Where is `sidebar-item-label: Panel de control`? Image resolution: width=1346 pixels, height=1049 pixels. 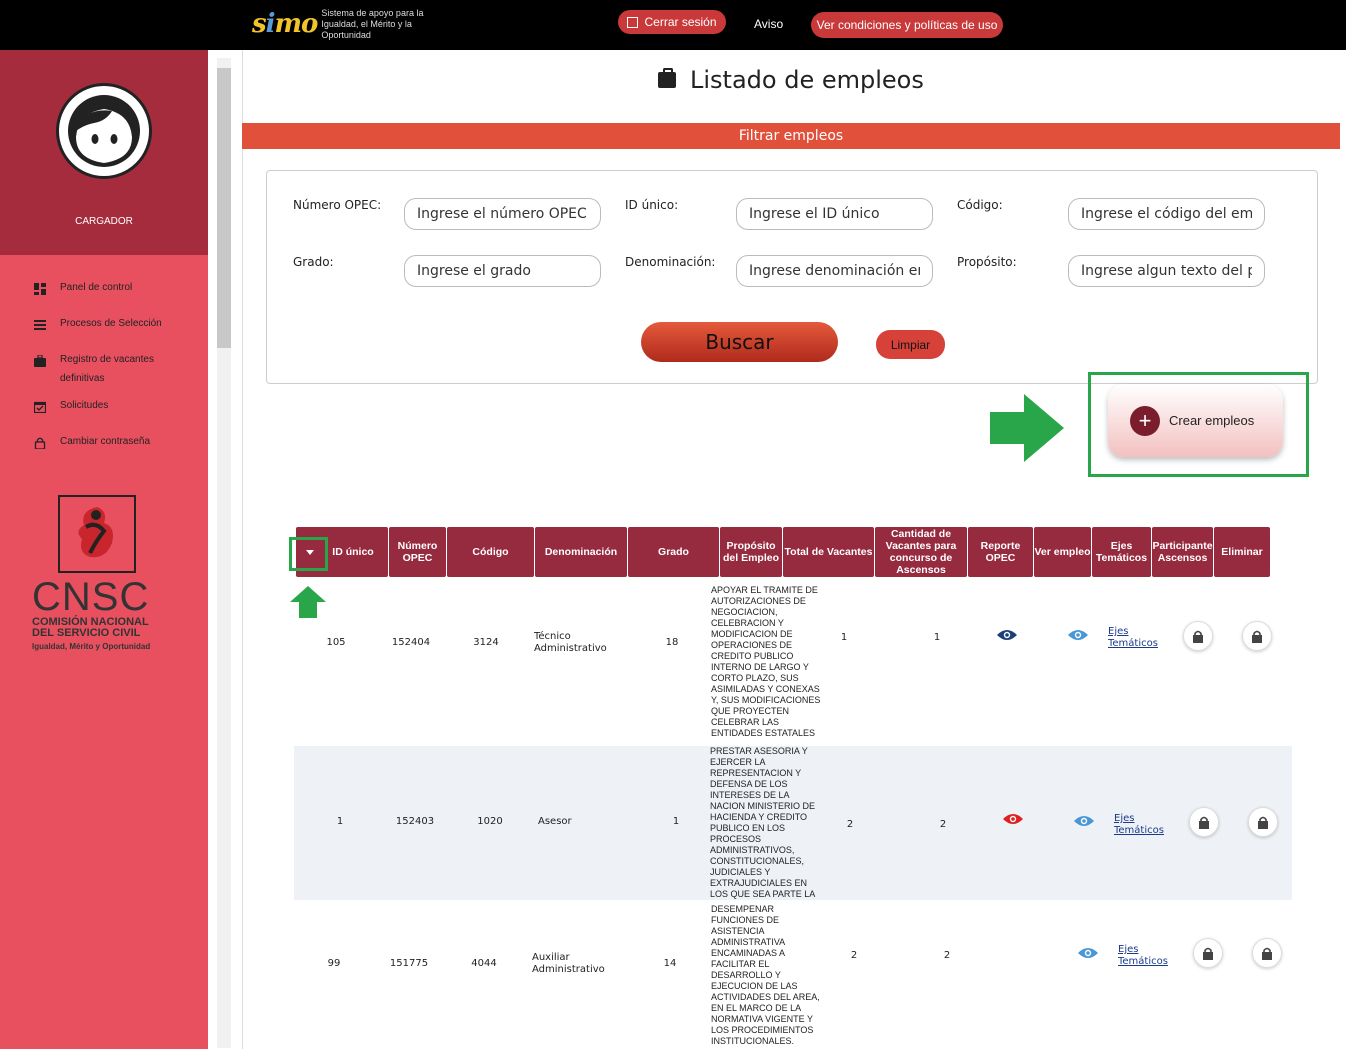 sidebar-item-label: Panel de control is located at coordinates (96, 287).